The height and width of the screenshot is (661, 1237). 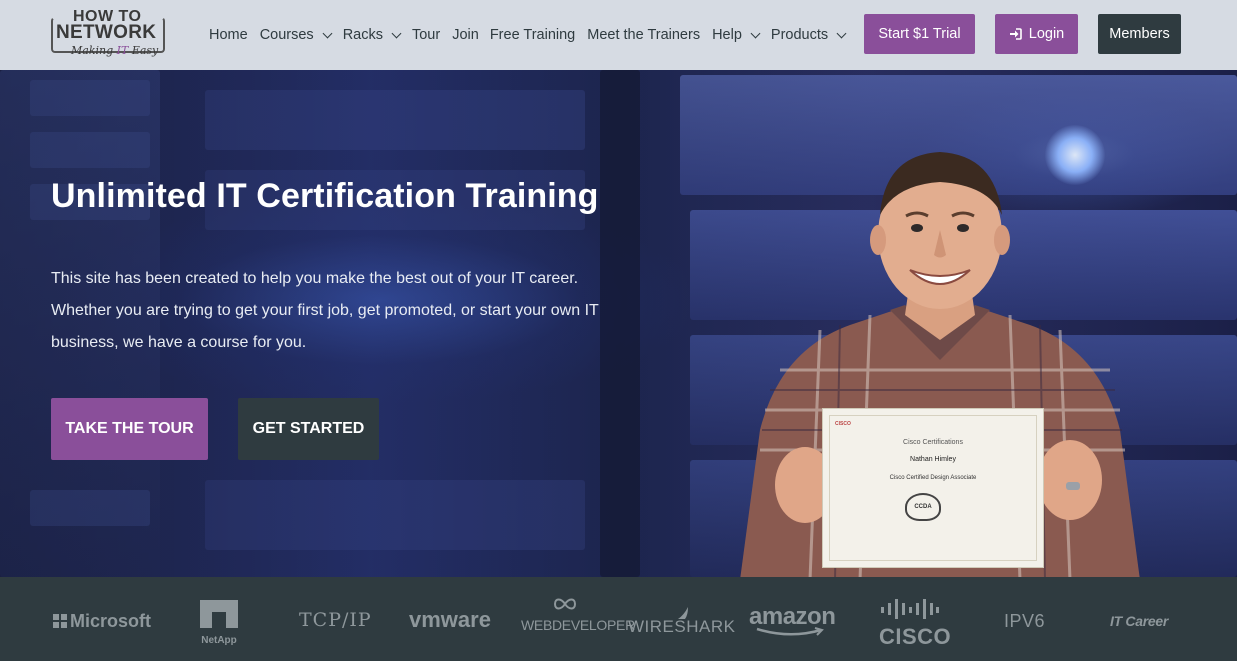 I want to click on logo-tagline-prefix: Making, so click(x=94, y=50).